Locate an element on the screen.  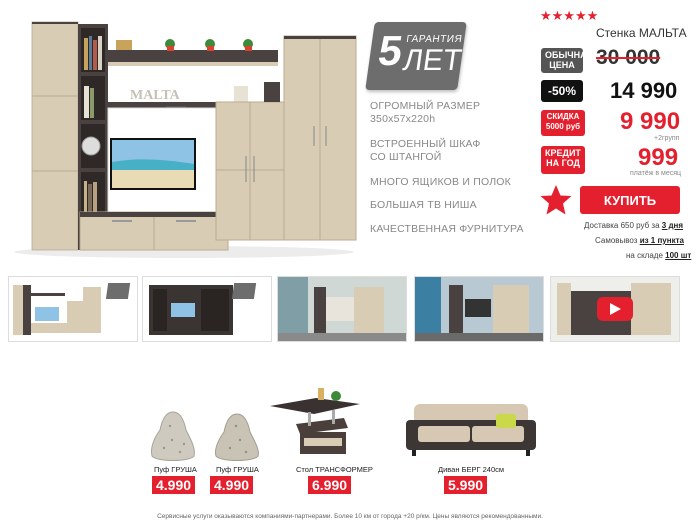
extra-discount-note: +2групп is located at coordinates (667, 138).